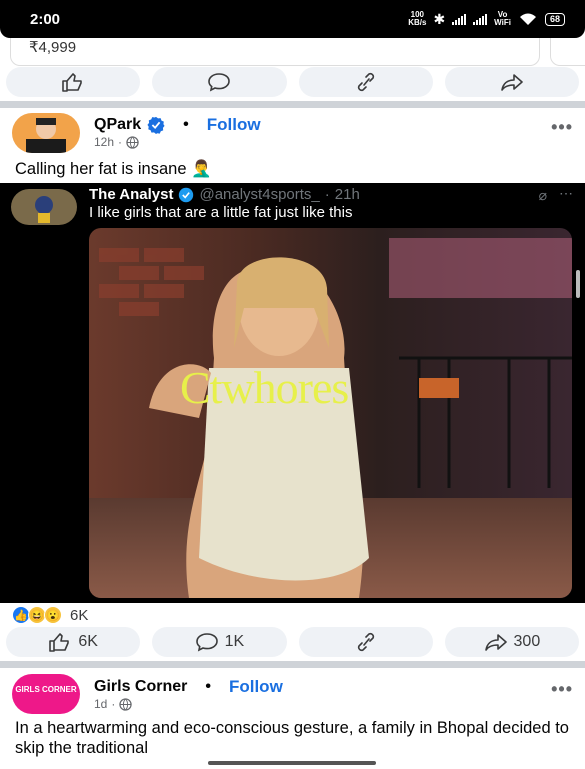 This screenshot has width=585, height=769. What do you see at coordinates (88, 641) in the screenshot?
I see `like-count: 6K` at bounding box center [88, 641].